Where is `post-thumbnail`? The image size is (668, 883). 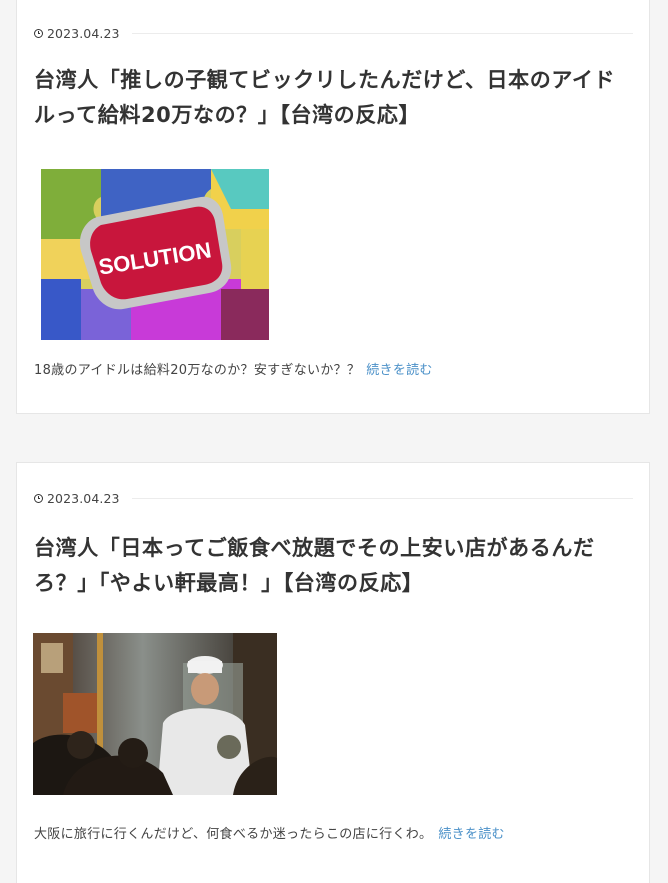
post-thumbnail is located at coordinates (155, 714).